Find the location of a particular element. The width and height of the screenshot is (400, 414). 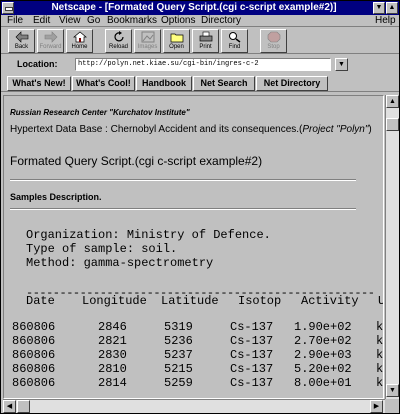

cell-activity: 1.90e+02 is located at coordinates (323, 327).